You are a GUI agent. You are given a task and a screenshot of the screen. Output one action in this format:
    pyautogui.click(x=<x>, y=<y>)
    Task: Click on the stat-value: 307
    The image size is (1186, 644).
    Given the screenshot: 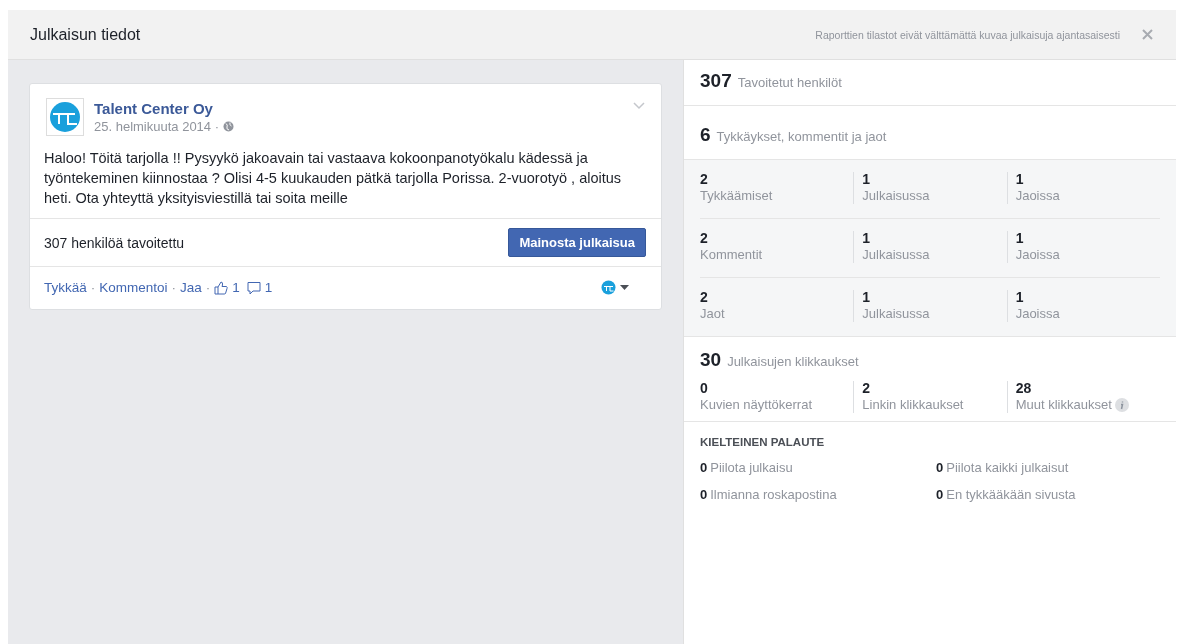 What is the action you would take?
    pyautogui.click(x=716, y=81)
    